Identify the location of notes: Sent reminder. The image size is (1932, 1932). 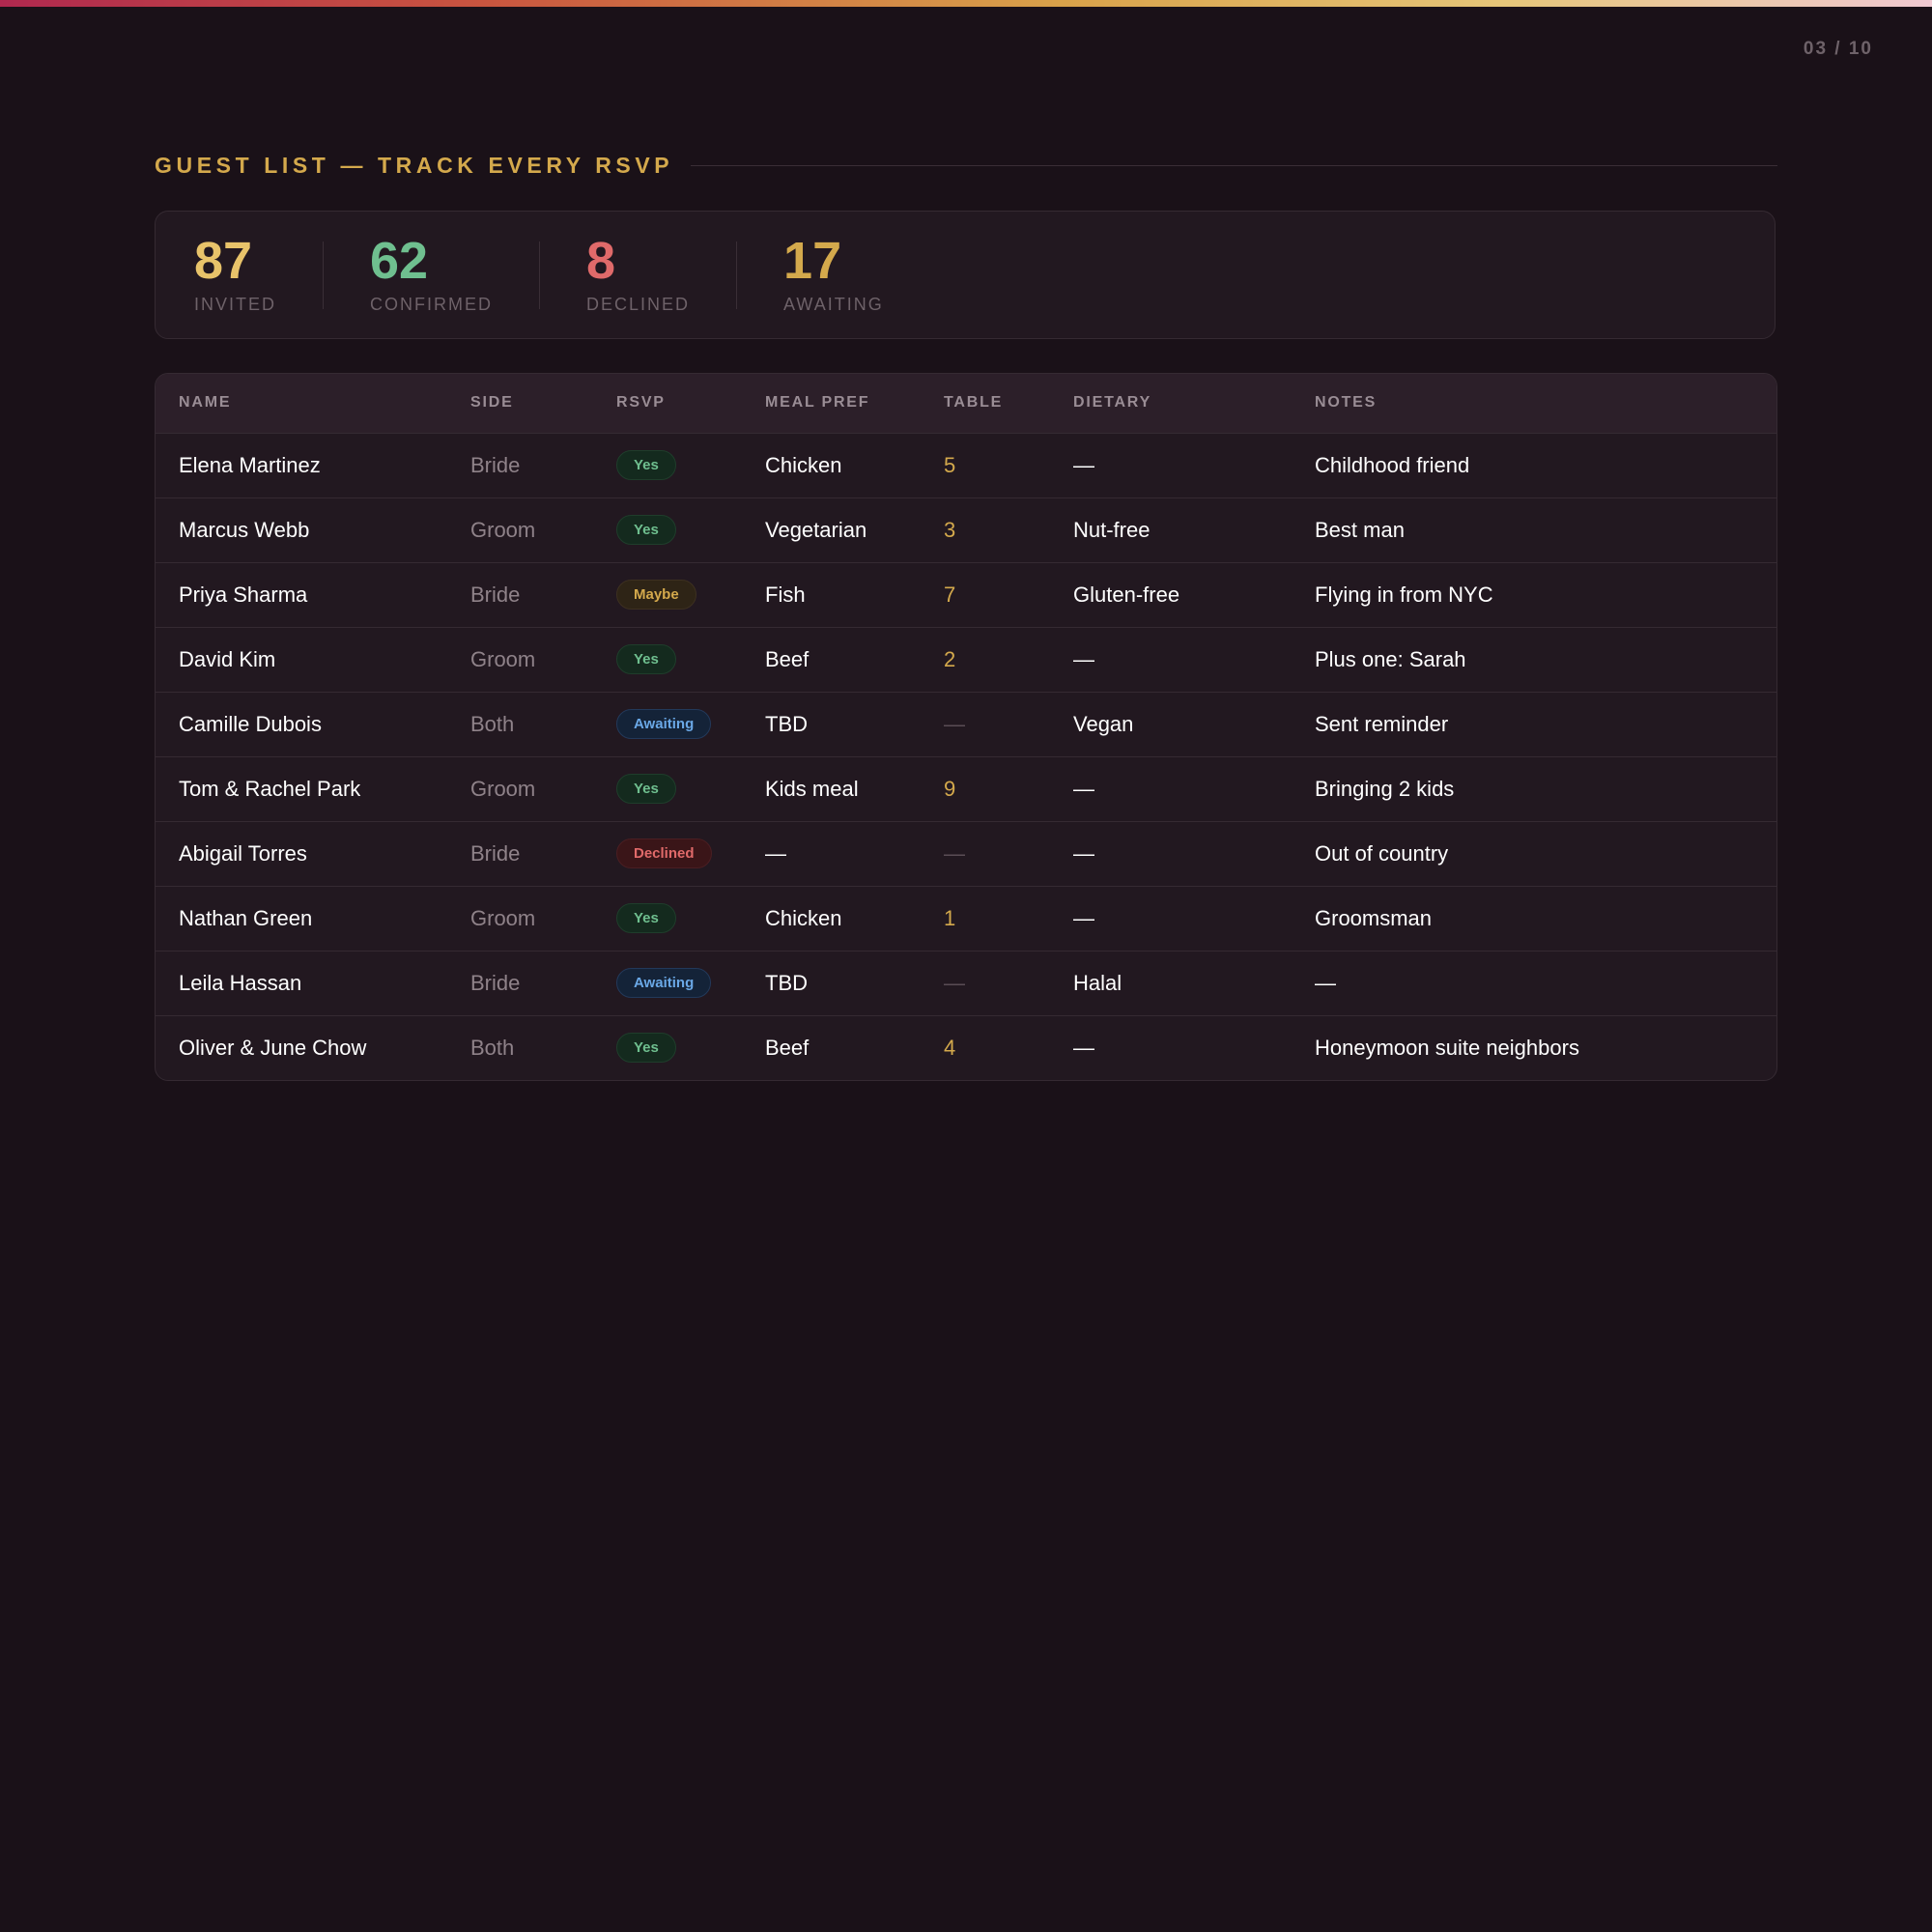
(1382, 723).